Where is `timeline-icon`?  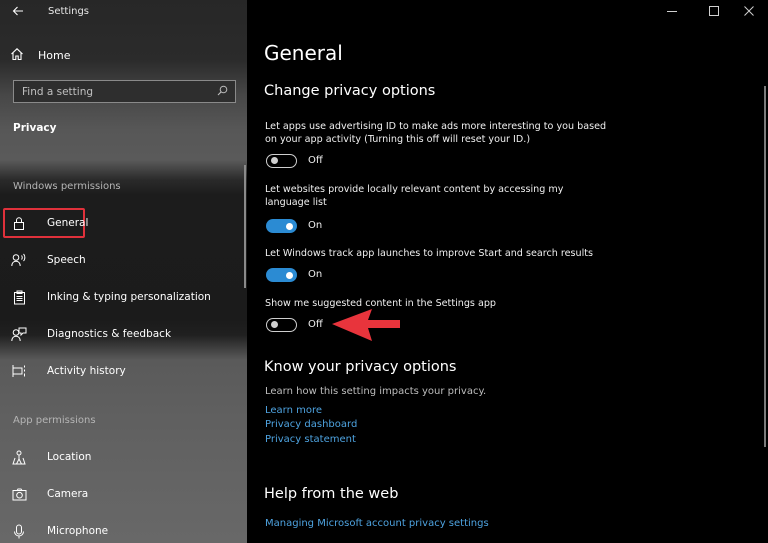 timeline-icon is located at coordinates (19, 371).